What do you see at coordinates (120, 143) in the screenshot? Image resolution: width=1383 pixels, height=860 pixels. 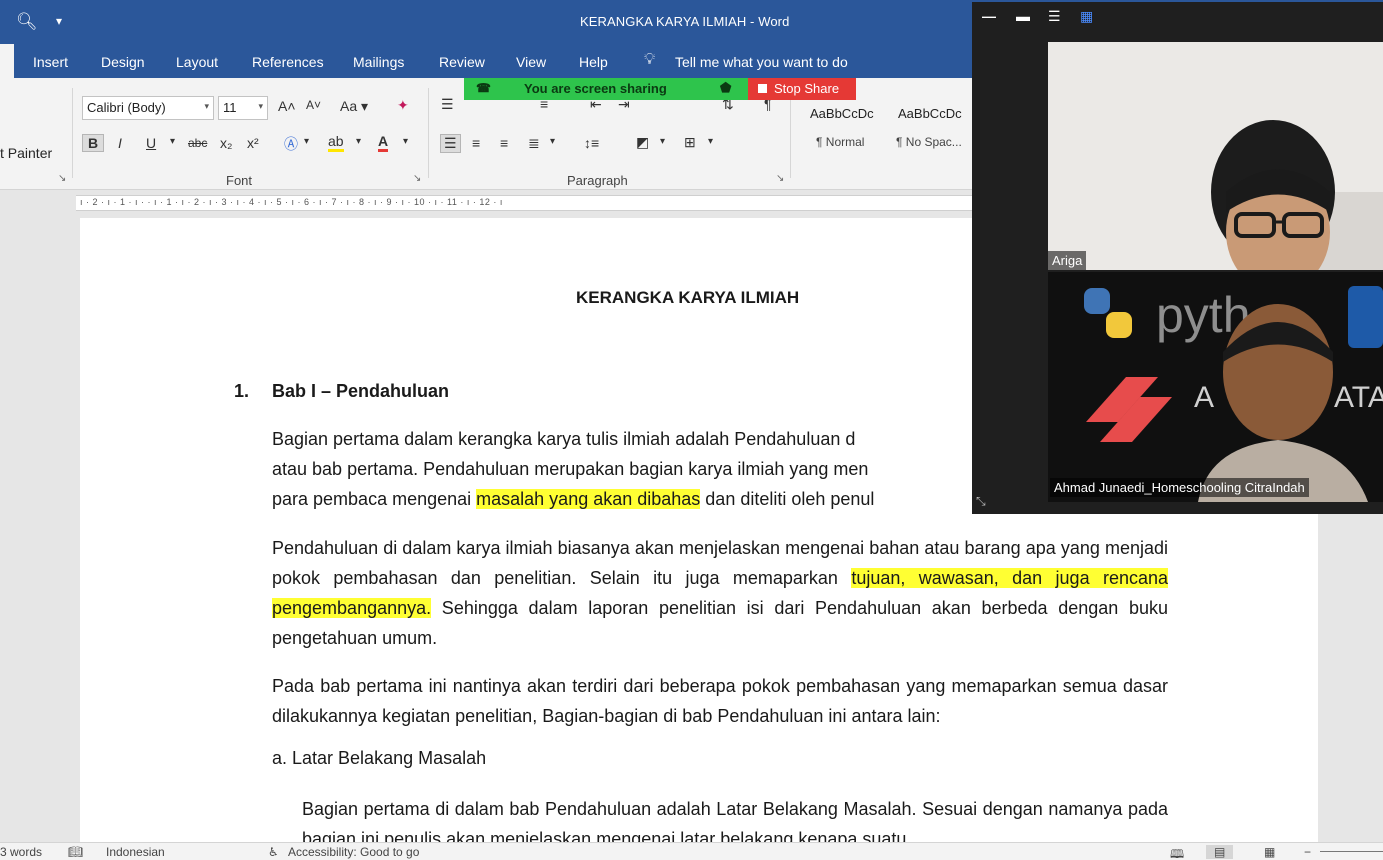 I see `italic-button: I` at bounding box center [120, 143].